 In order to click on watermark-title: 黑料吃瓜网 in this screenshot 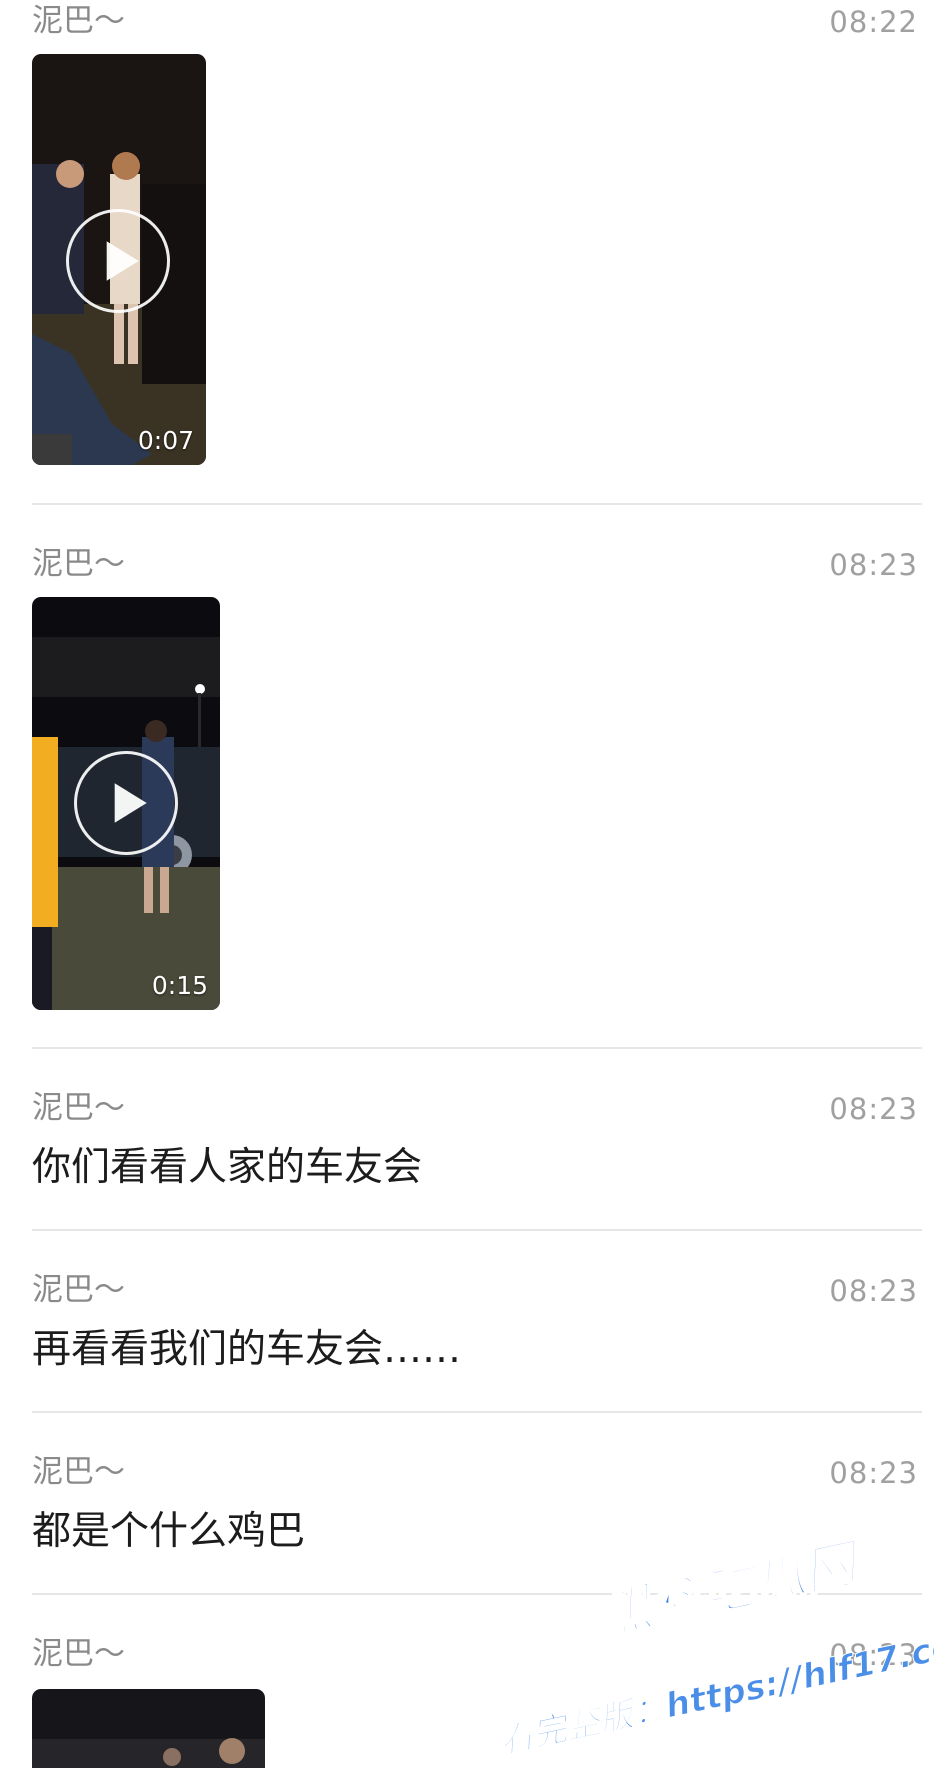, I will do `click(728, 1590)`.